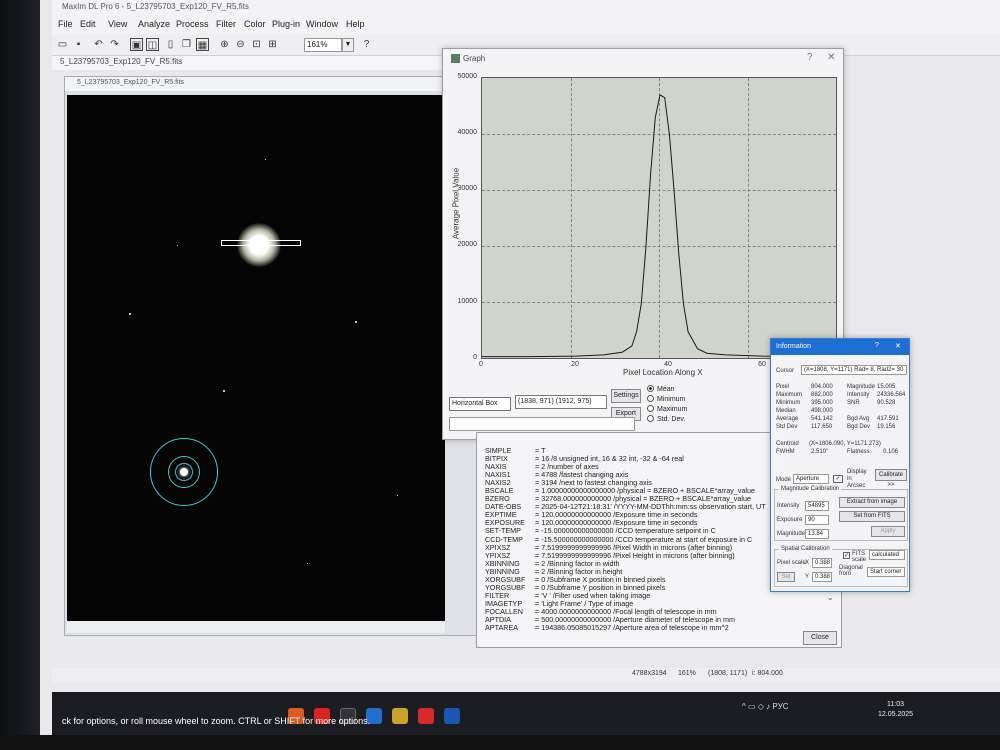  I want to click on menu-edit: Edit, so click(88, 24).